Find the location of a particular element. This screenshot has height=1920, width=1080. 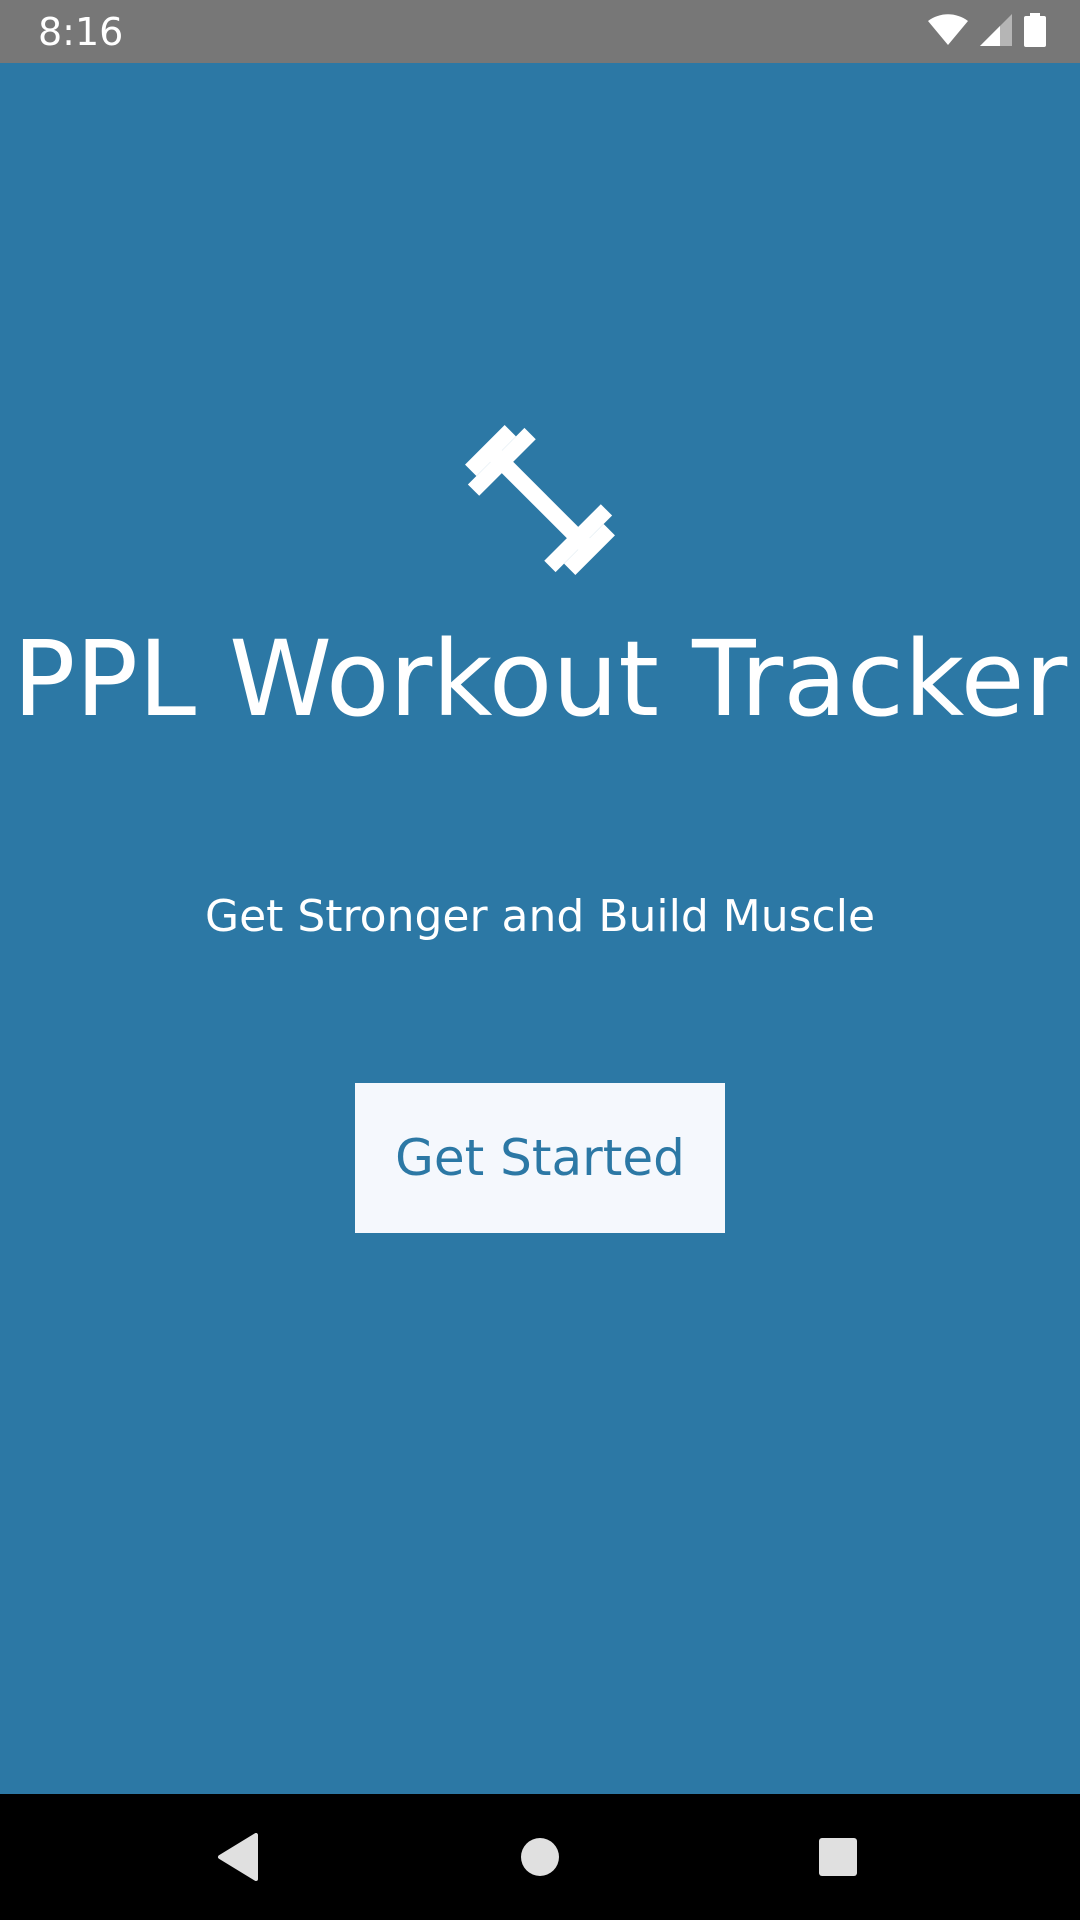

dumbbell-icon is located at coordinates (540, 500).